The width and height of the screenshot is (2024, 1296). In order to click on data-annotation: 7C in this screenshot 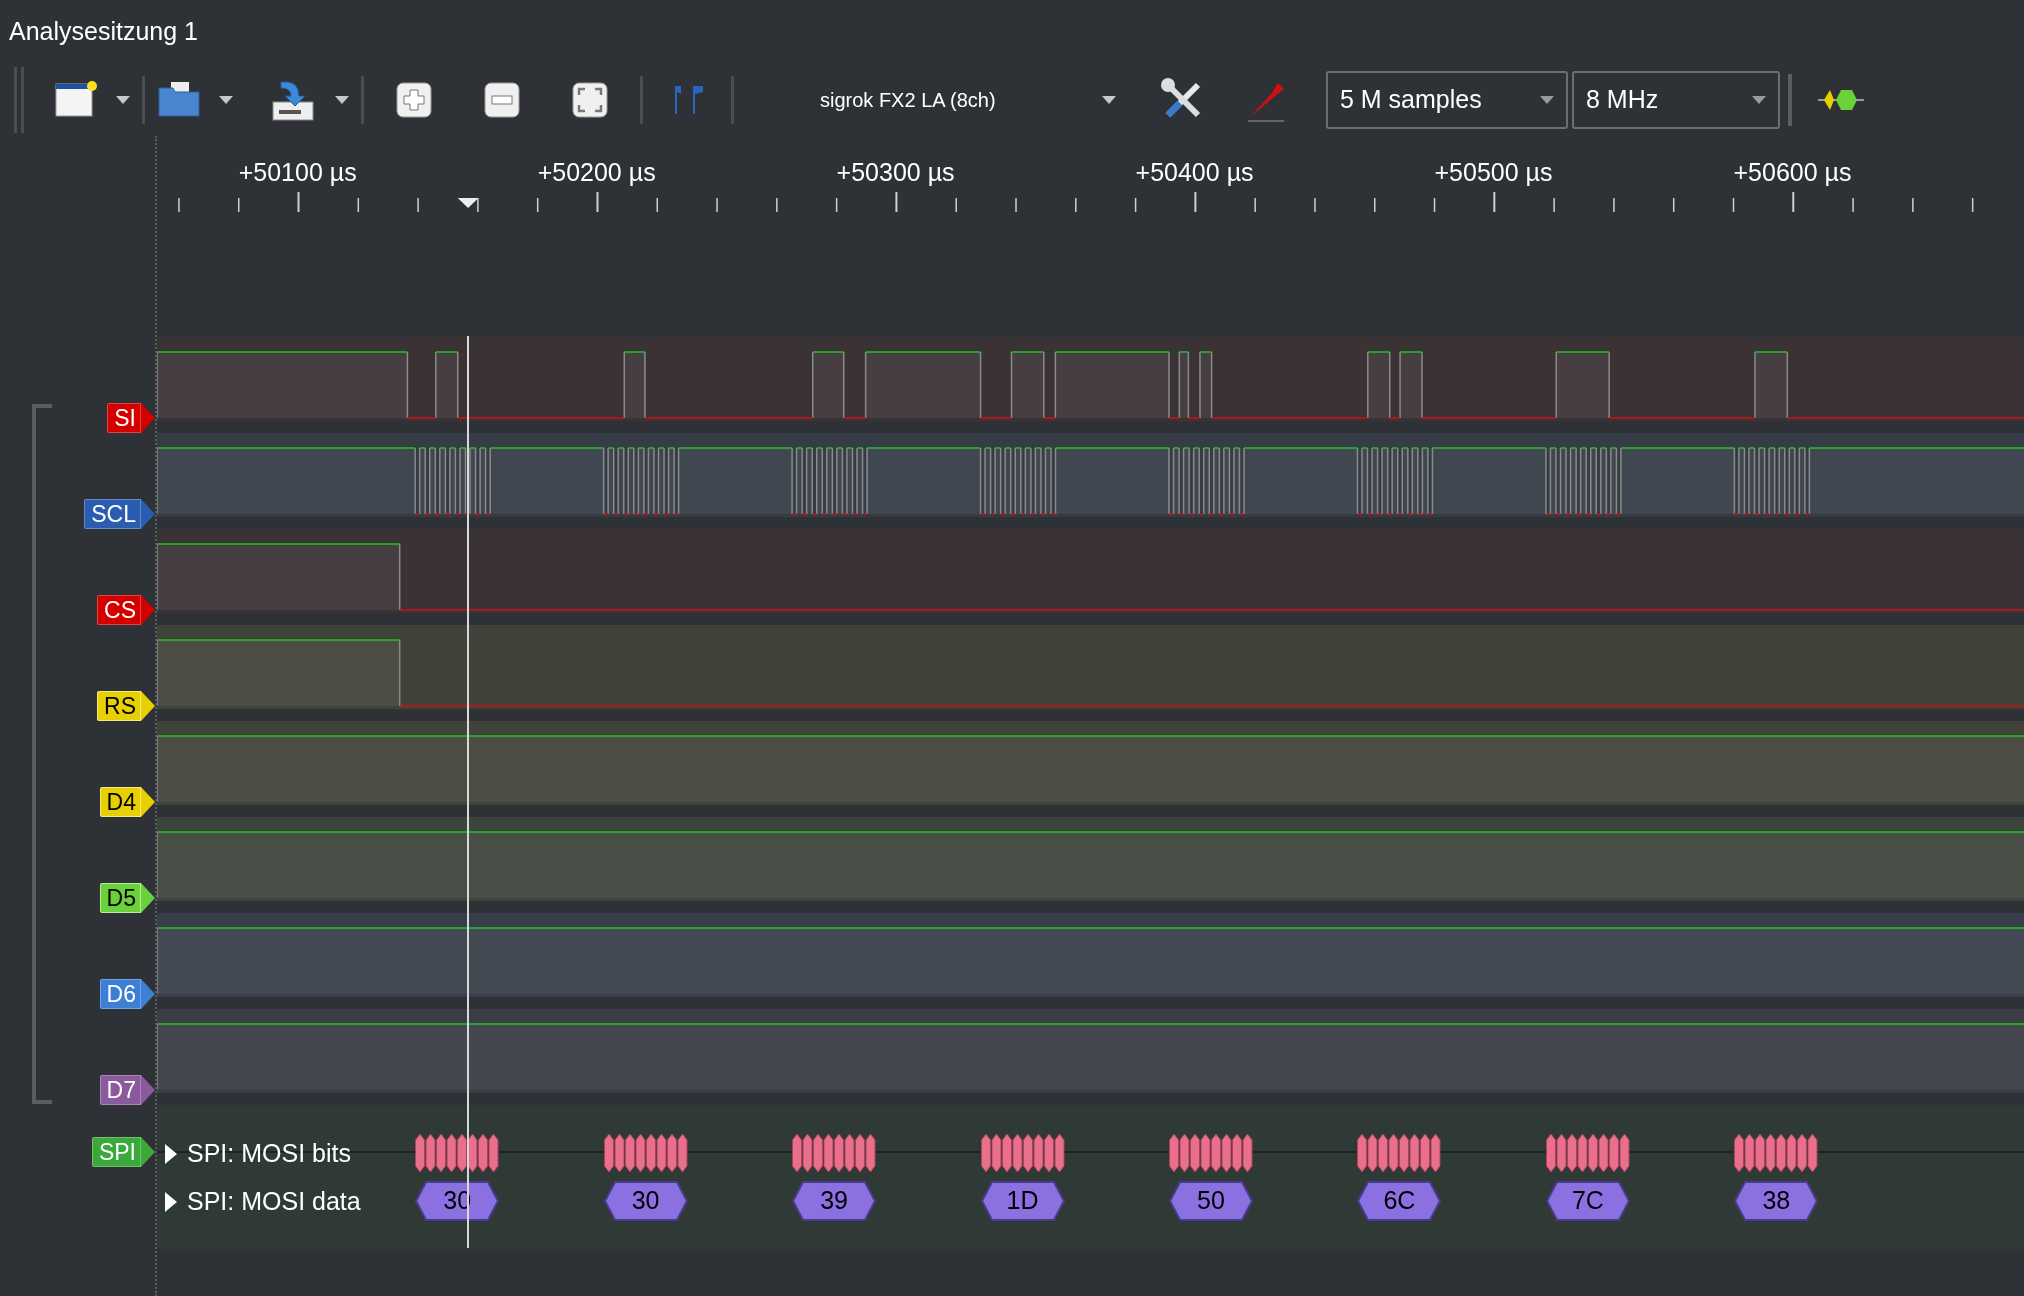, I will do `click(1587, 1201)`.